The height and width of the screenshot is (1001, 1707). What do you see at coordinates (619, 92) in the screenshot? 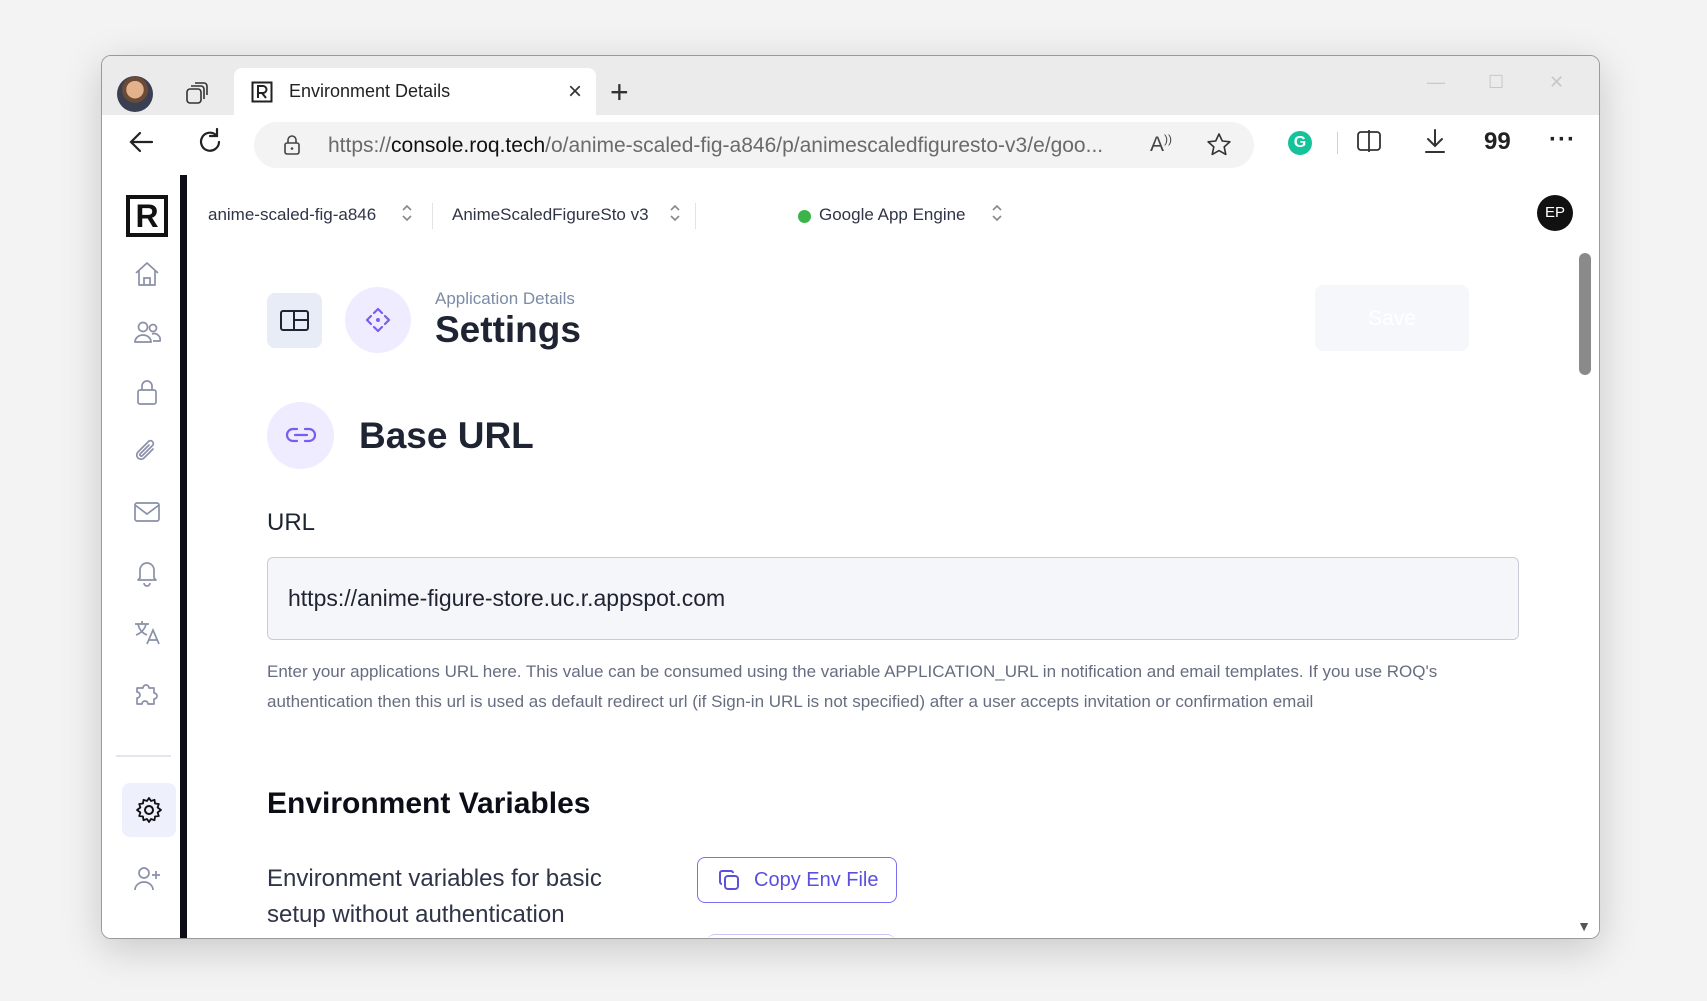
I see `new-tab-button: +` at bounding box center [619, 92].